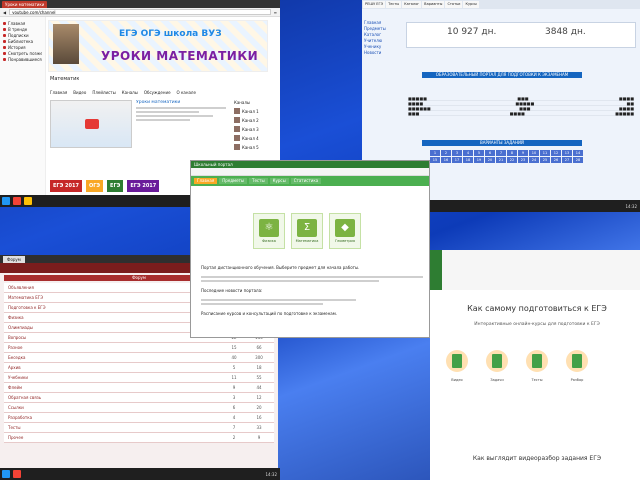 This screenshot has height=480, width=640. What do you see at coordinates (233, 181) in the screenshot?
I see `portal-nav-item: Предметы` at bounding box center [233, 181].